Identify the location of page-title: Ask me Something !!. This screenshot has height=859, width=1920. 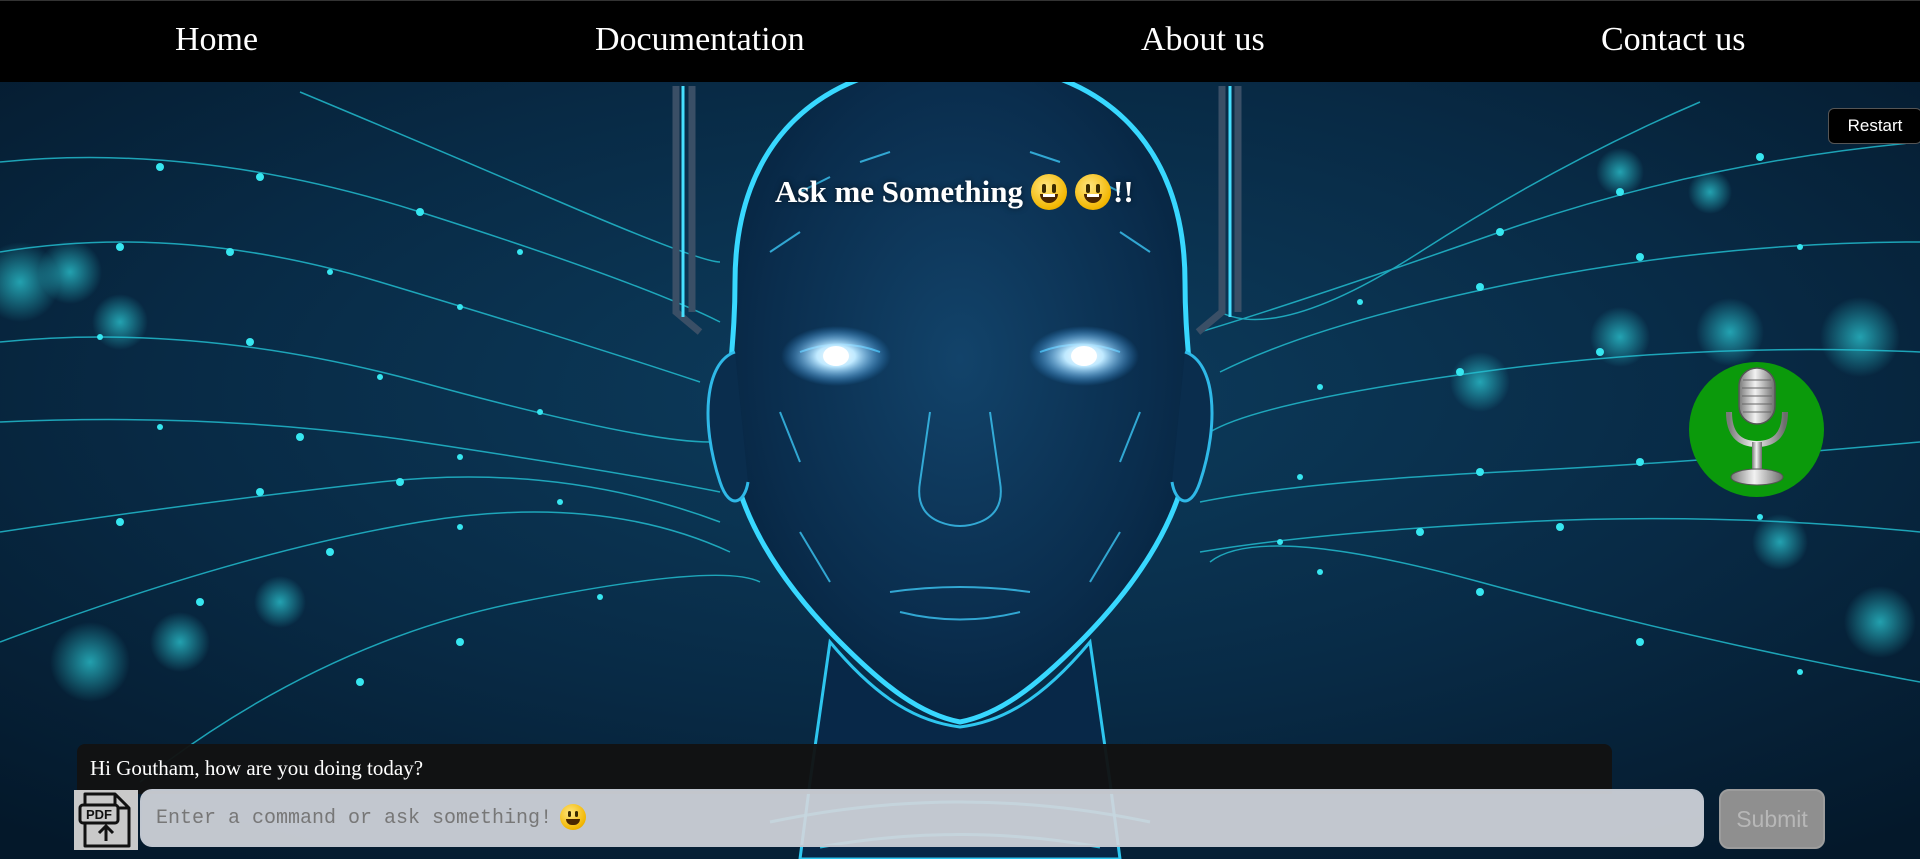
(954, 192).